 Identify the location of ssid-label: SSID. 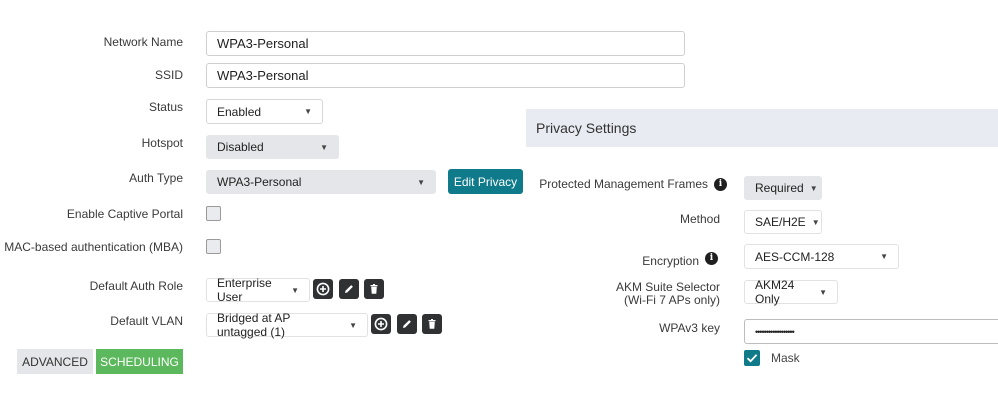
(168, 75).